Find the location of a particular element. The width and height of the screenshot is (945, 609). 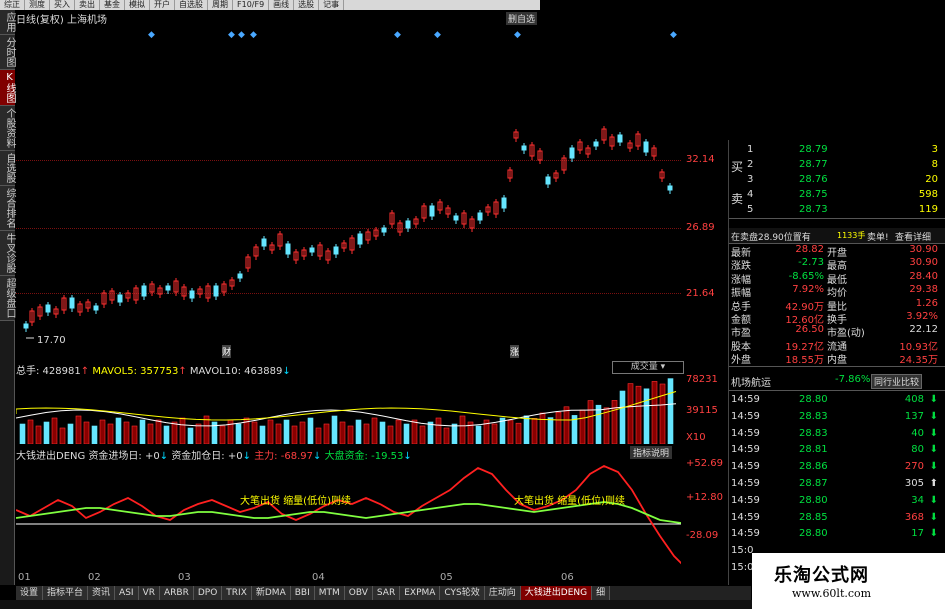

indicator-tab: SAR is located at coordinates (386, 593).